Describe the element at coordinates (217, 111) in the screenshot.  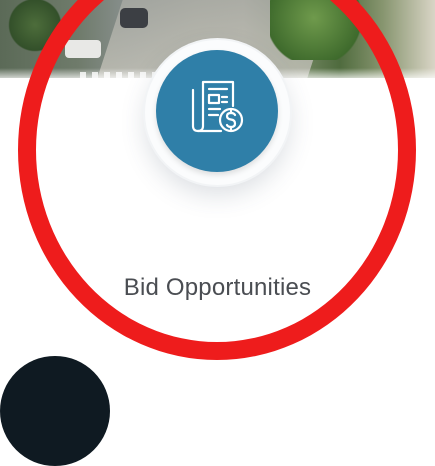
I see `bid-document-dollar-icon` at that location.